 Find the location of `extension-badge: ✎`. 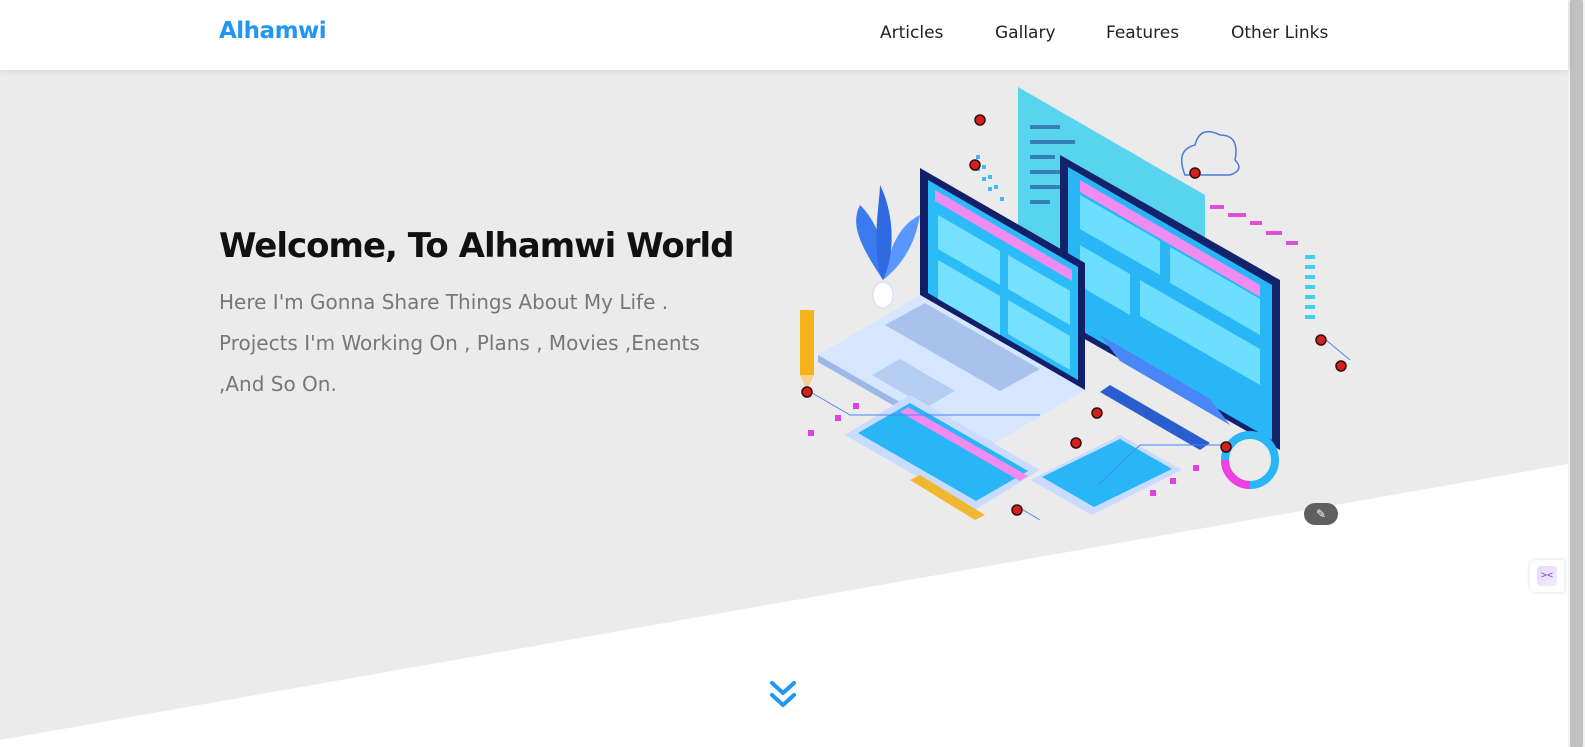

extension-badge: ✎ is located at coordinates (1321, 514).